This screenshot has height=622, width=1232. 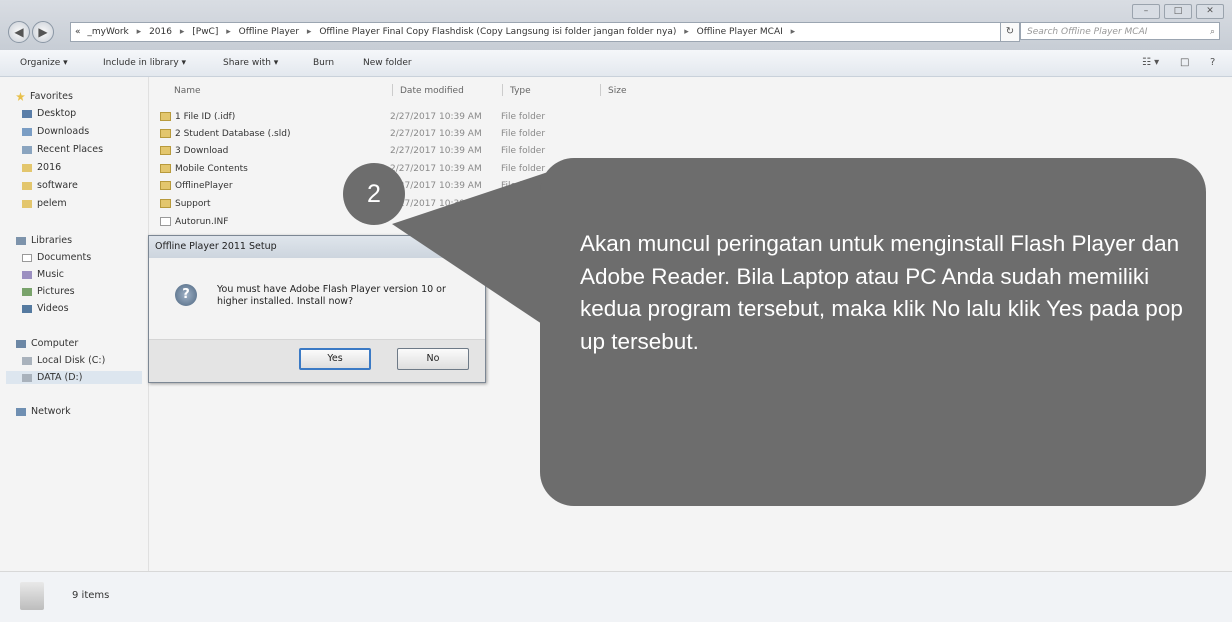 What do you see at coordinates (374, 194) in the screenshot?
I see `step-badge: 2` at bounding box center [374, 194].